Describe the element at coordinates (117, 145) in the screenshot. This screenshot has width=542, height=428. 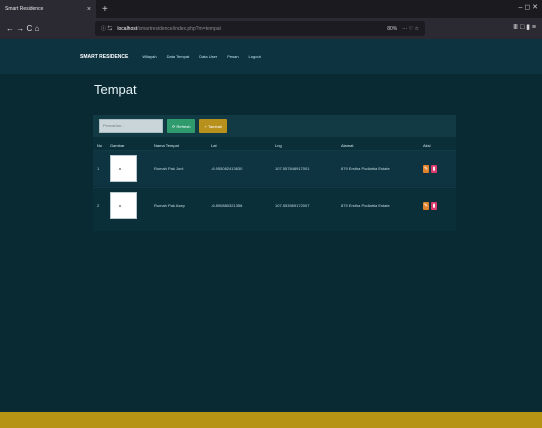
I see `header-gambar: Gambar` at that location.